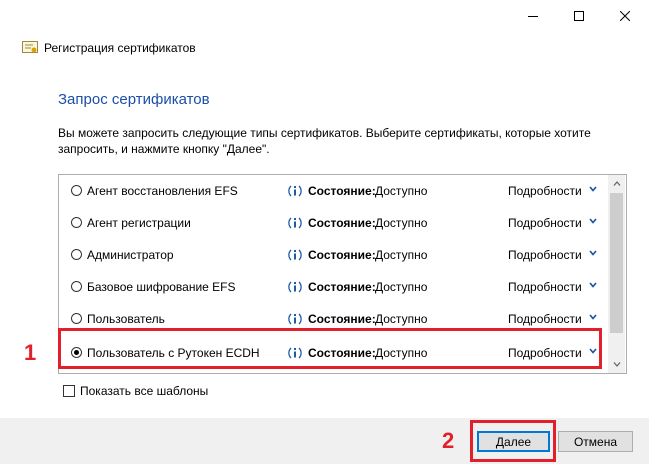  I want to click on next-button-highlight, so click(513, 441).